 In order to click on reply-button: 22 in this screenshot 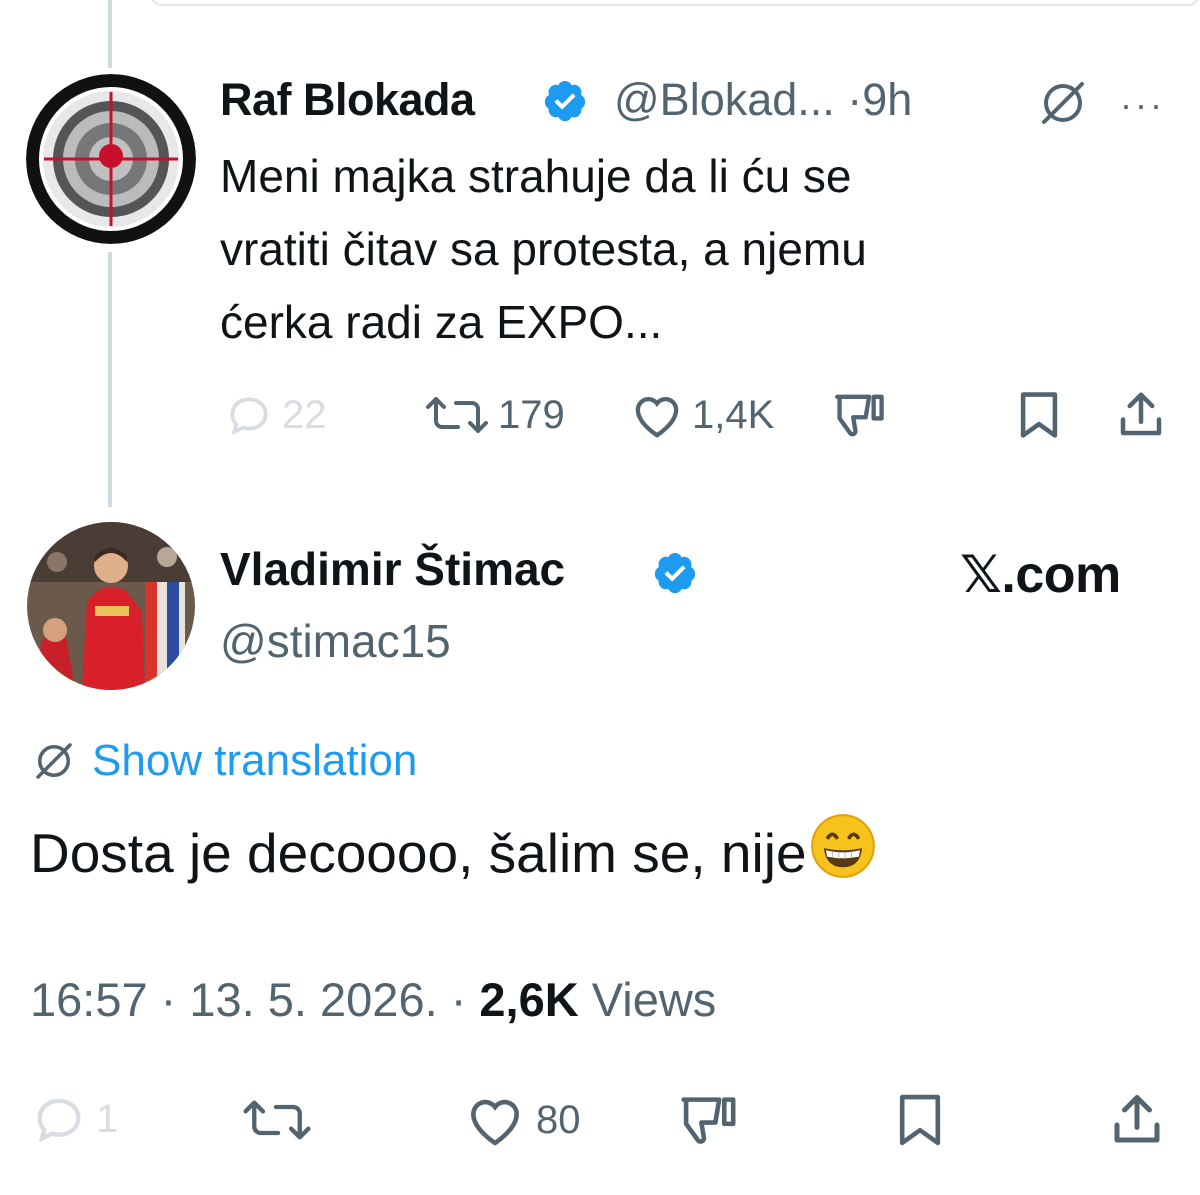, I will do `click(275, 415)`.